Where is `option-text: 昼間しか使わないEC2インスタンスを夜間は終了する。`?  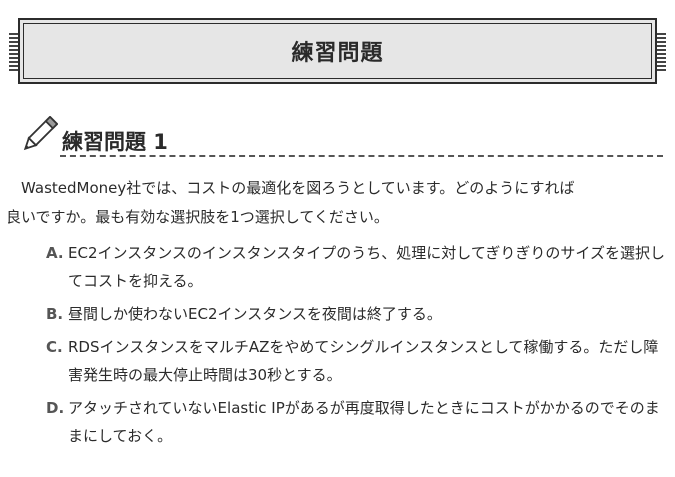
option-text: 昼間しか使わないEC2インスタンスを夜間は終了する。 is located at coordinates (255, 314).